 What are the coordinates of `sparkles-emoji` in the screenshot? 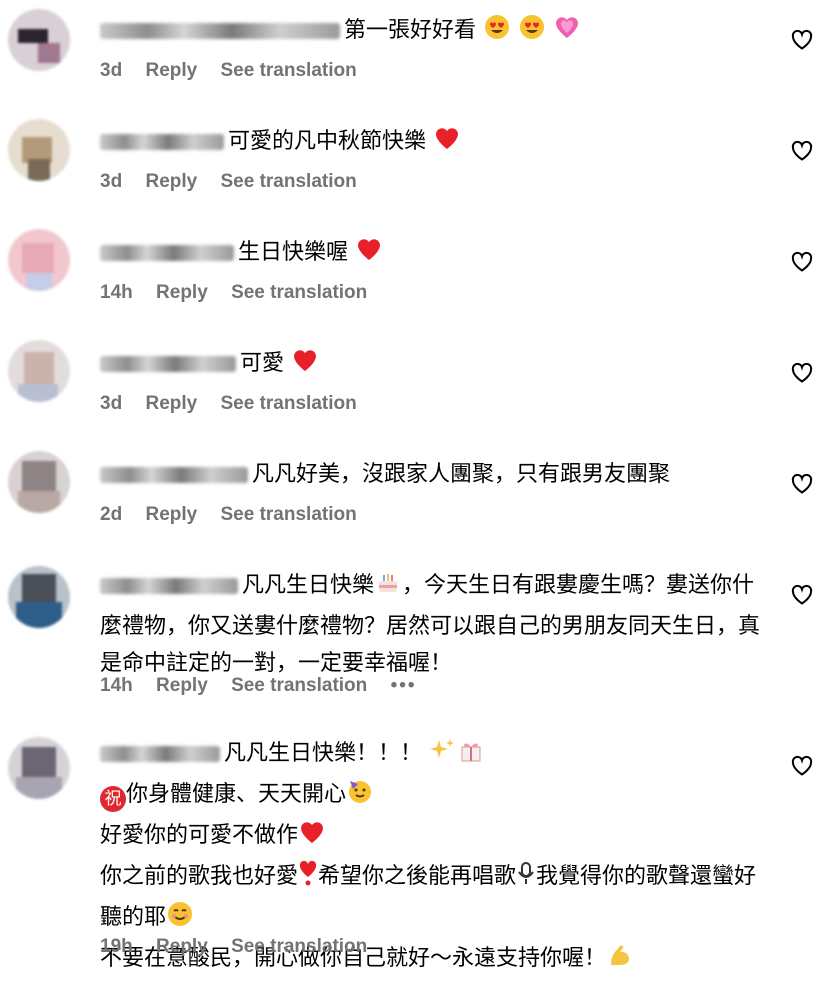 It's located at (443, 756).